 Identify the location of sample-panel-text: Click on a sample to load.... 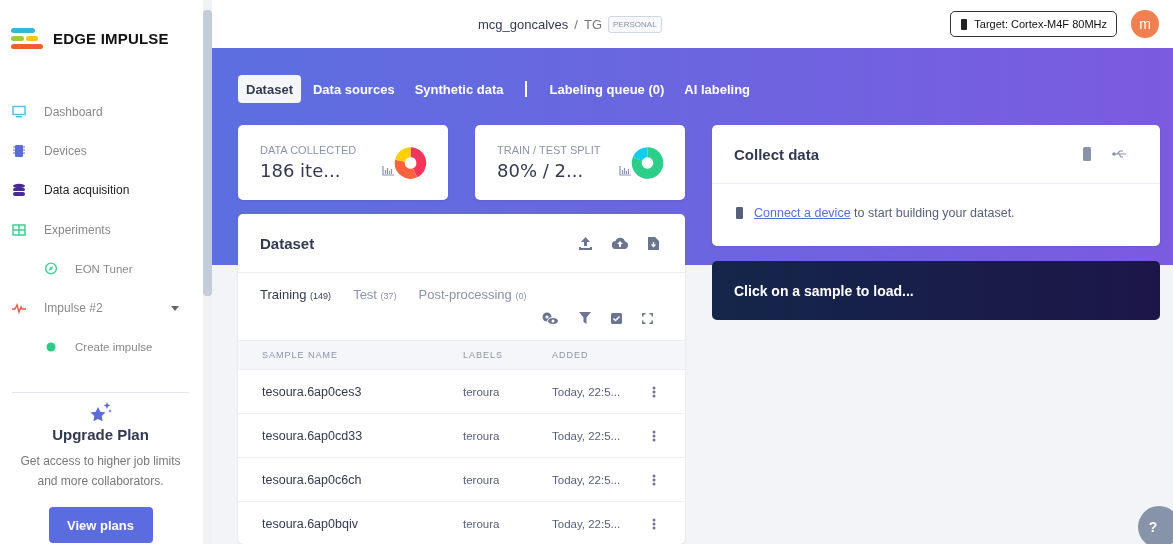
(824, 290).